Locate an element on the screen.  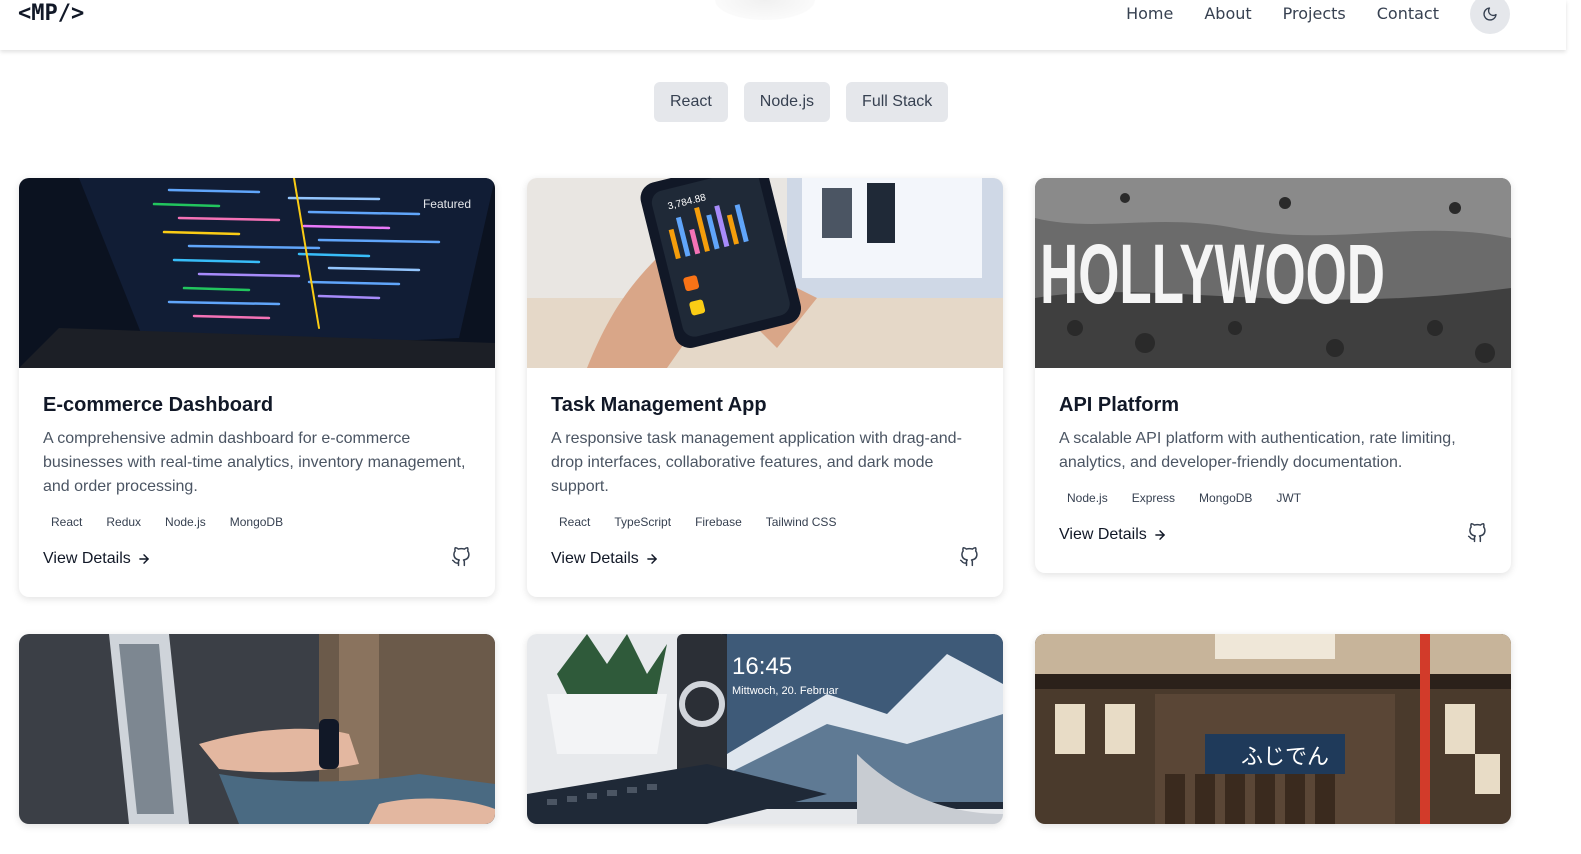
tag-list: React Redux Node.js MongoDB is located at coordinates (257, 522).